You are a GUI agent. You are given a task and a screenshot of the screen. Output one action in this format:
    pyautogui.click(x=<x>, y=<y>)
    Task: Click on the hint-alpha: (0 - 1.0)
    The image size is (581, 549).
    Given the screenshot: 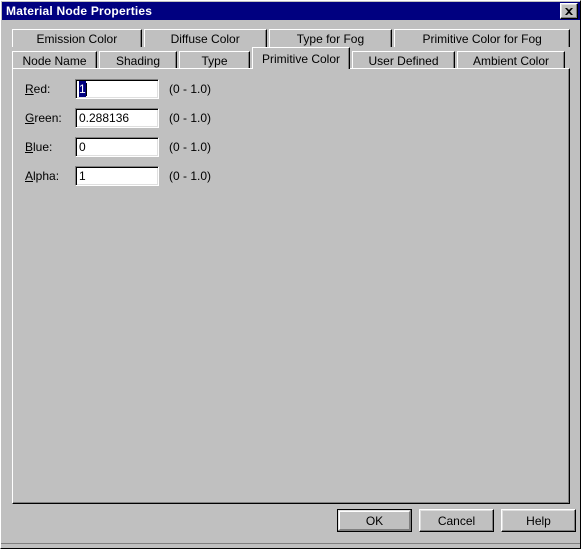 What is the action you would take?
    pyautogui.click(x=190, y=176)
    